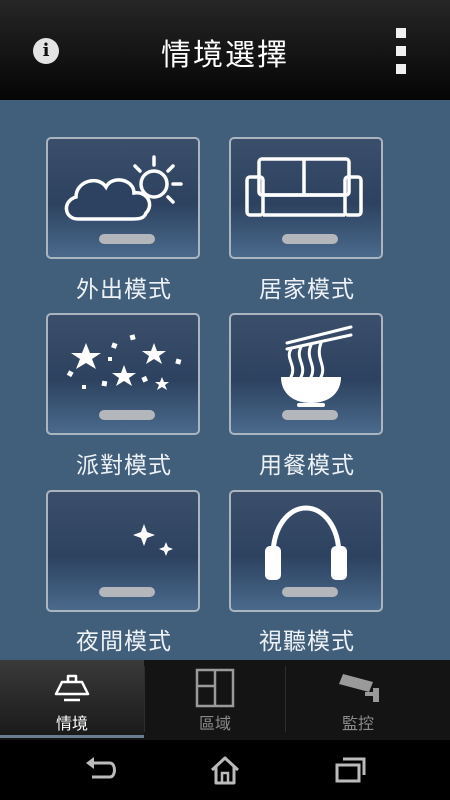  I want to click on scene-label: 用餐模式, so click(307, 466).